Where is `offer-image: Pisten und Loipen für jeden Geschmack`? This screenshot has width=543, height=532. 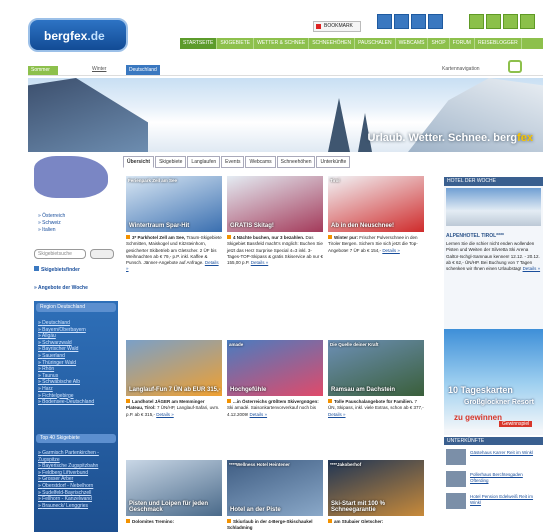
offer-image: Pisten und Loipen für jeden Geschmack is located at coordinates (174, 488).